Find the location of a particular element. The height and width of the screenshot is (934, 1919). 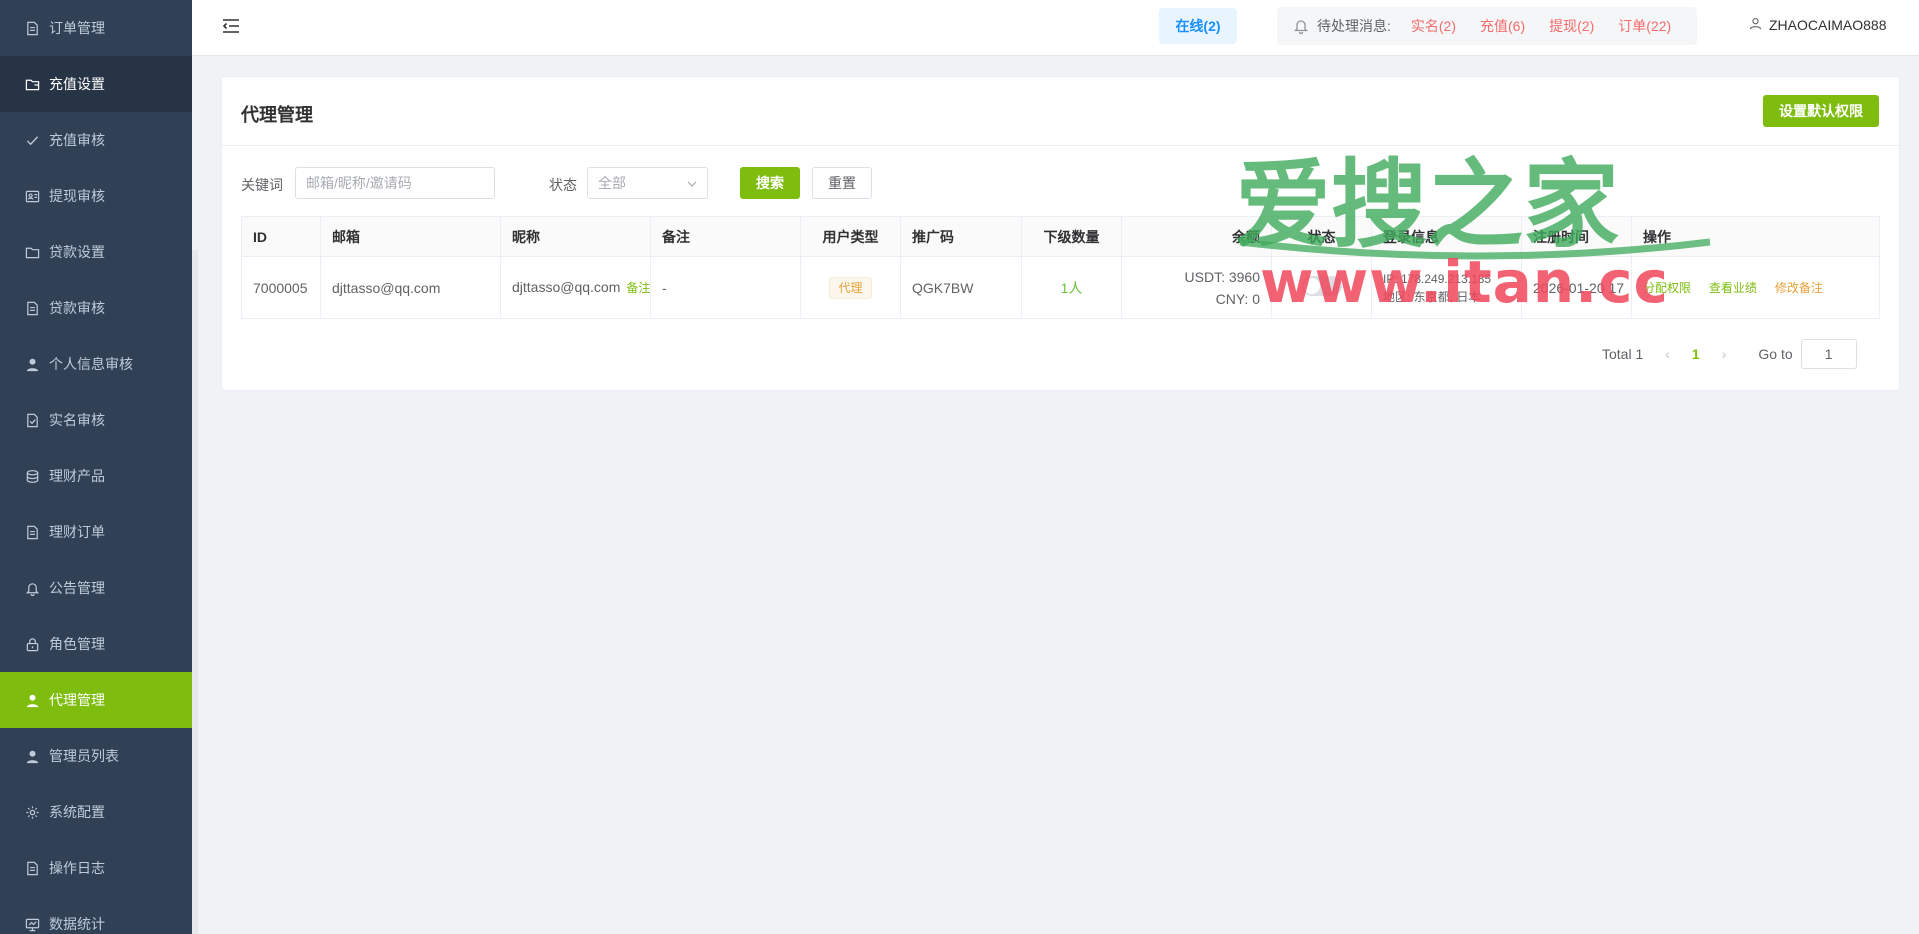

column-header: 备注 is located at coordinates (725, 236).